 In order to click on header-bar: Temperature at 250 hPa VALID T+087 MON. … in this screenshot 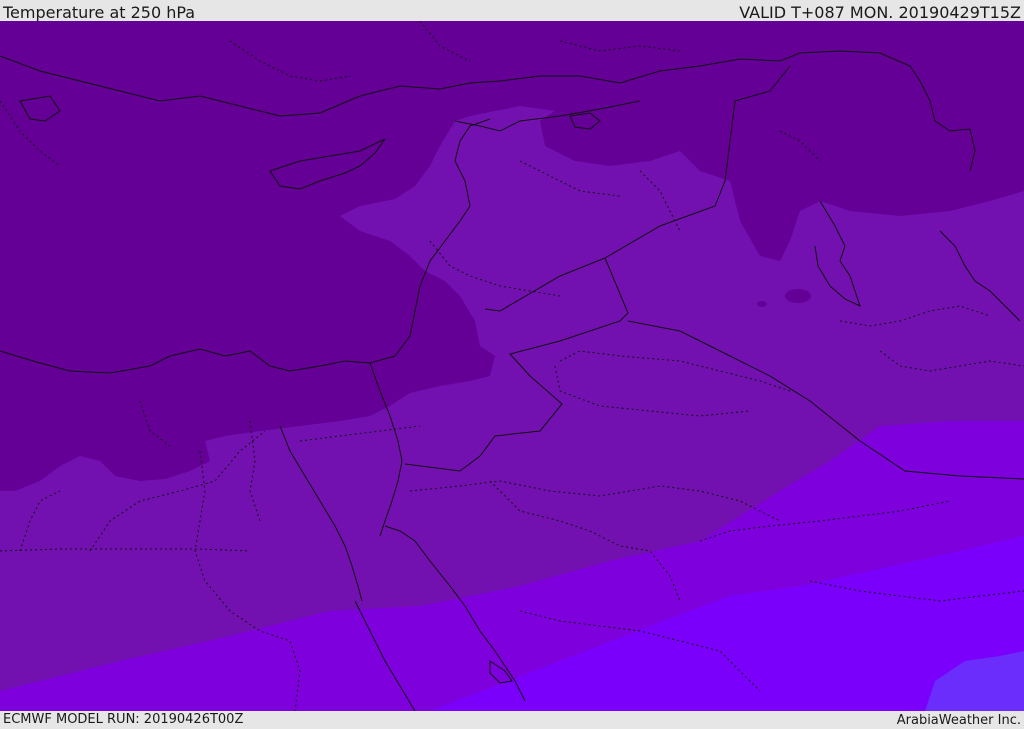, I will do `click(512, 11)`.